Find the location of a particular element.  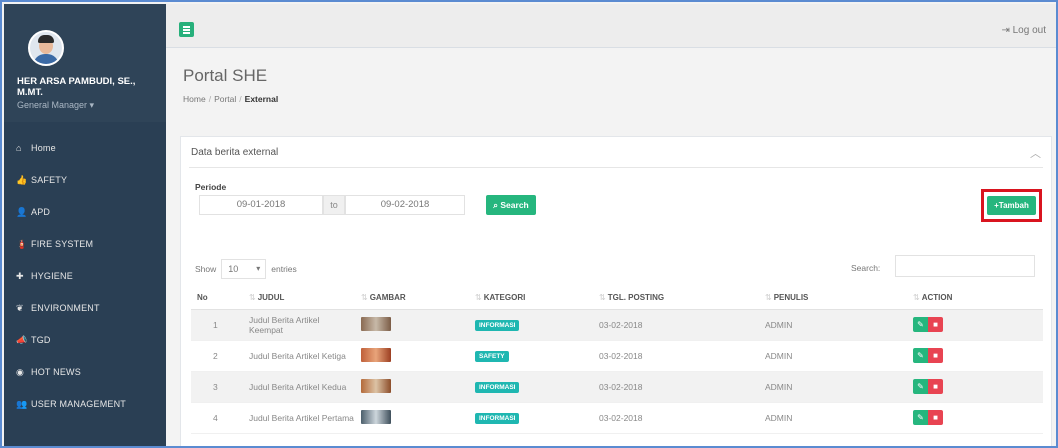

sidebar-item-hot-news: ◉ HOT NEWS is located at coordinates (85, 372).